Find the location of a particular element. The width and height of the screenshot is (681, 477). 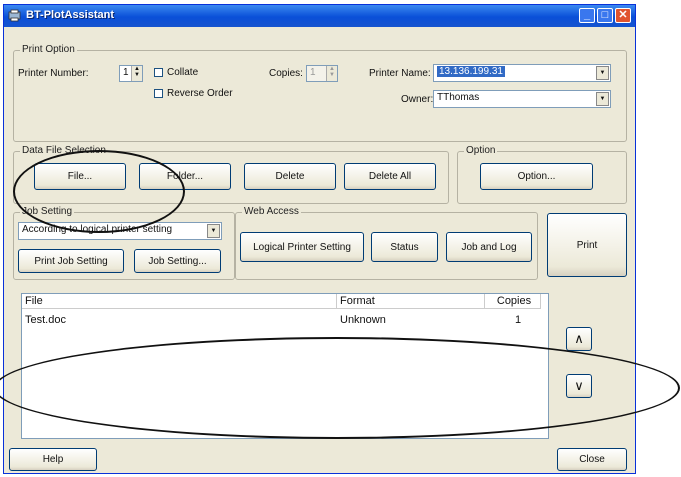

printer-number-label: Printer Number: is located at coordinates (53, 73).